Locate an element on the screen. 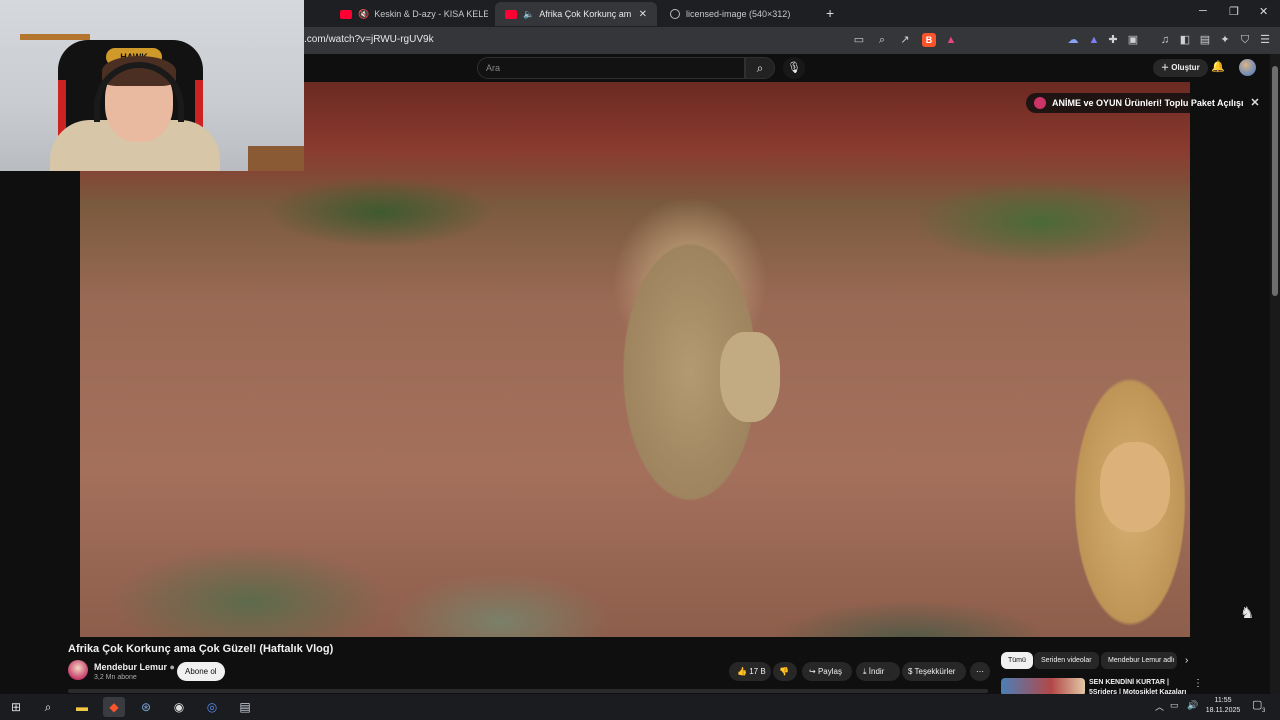 The width and height of the screenshot is (1280, 720). globe-icon is located at coordinates (675, 14).